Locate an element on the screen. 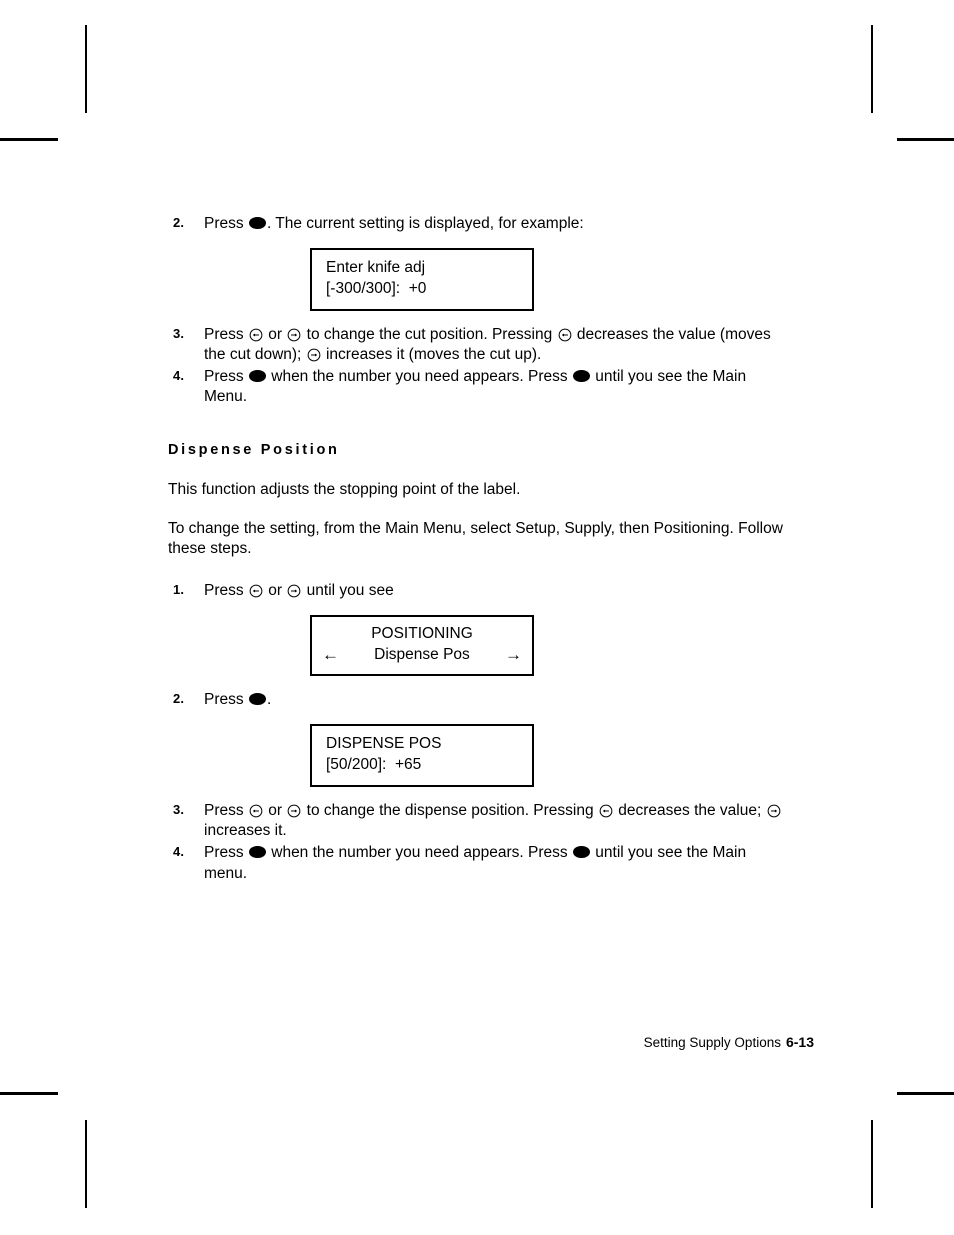 This screenshot has width=954, height=1235. lcd-line-1: DISPENSE POS is located at coordinates (384, 744).